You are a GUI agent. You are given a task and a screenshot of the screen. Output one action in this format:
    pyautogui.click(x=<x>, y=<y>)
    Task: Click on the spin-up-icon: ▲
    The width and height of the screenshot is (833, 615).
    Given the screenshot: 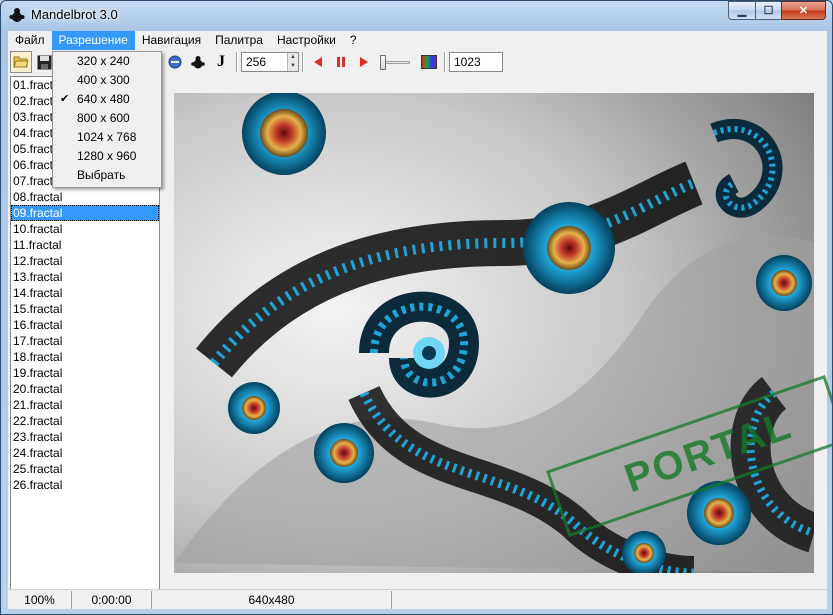 What is the action you would take?
    pyautogui.click(x=293, y=57)
    